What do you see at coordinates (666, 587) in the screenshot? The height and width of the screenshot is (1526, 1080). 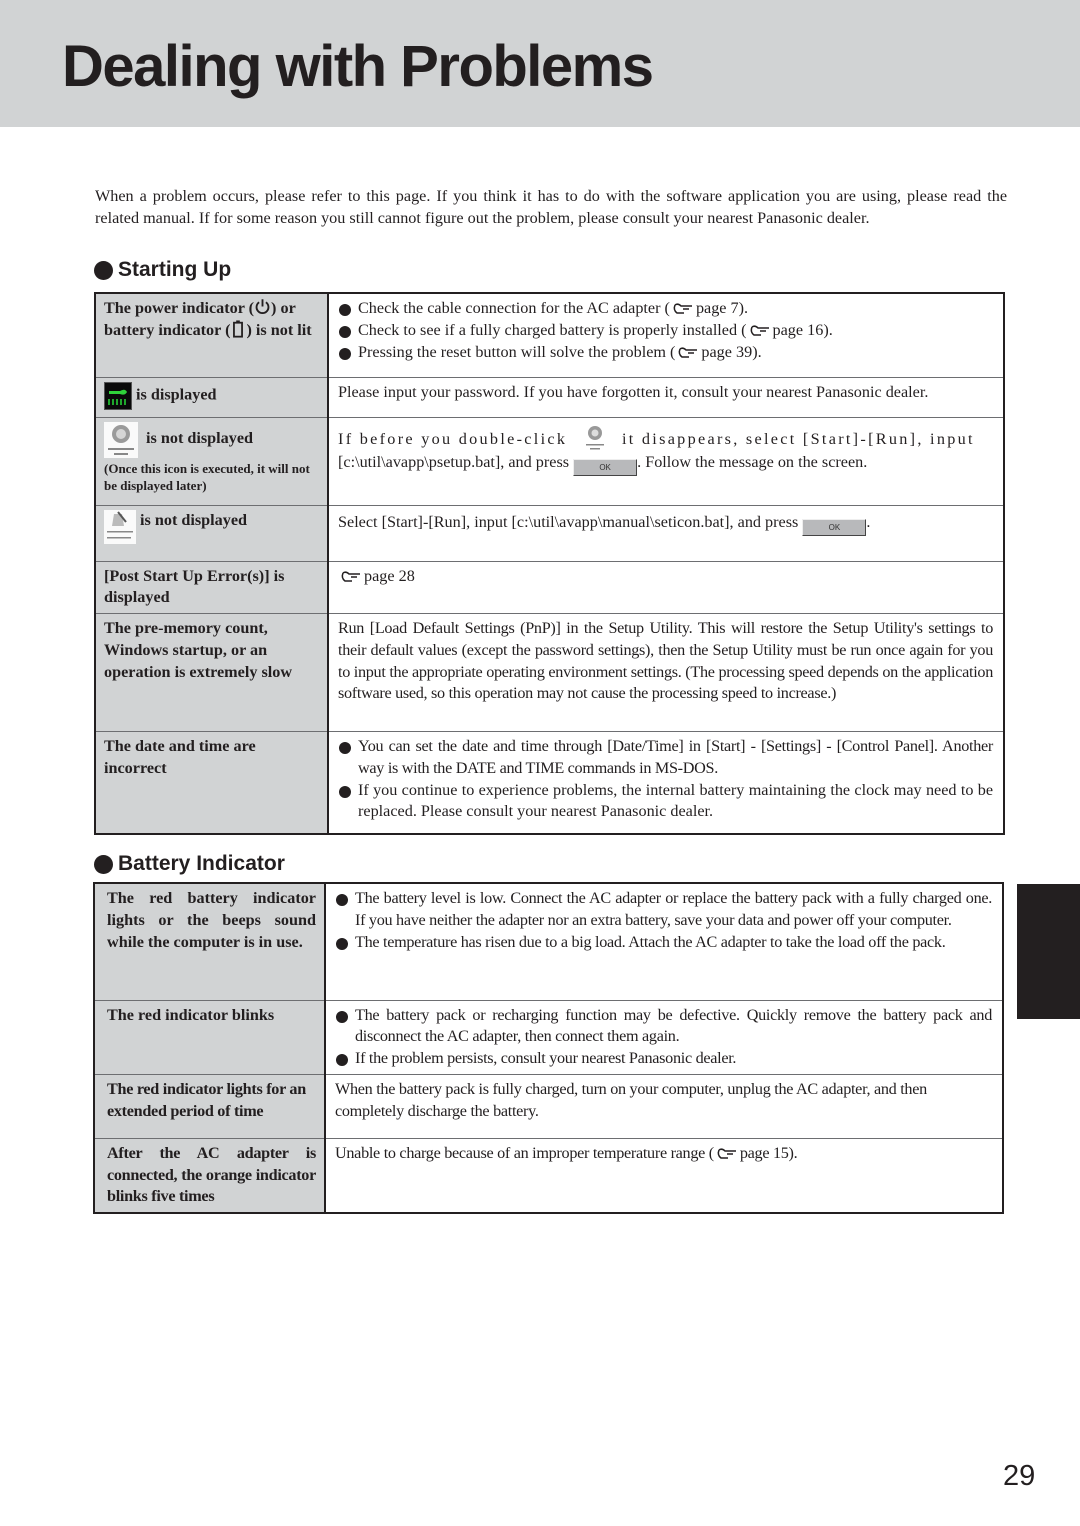 I see `solution-cell: page 28` at bounding box center [666, 587].